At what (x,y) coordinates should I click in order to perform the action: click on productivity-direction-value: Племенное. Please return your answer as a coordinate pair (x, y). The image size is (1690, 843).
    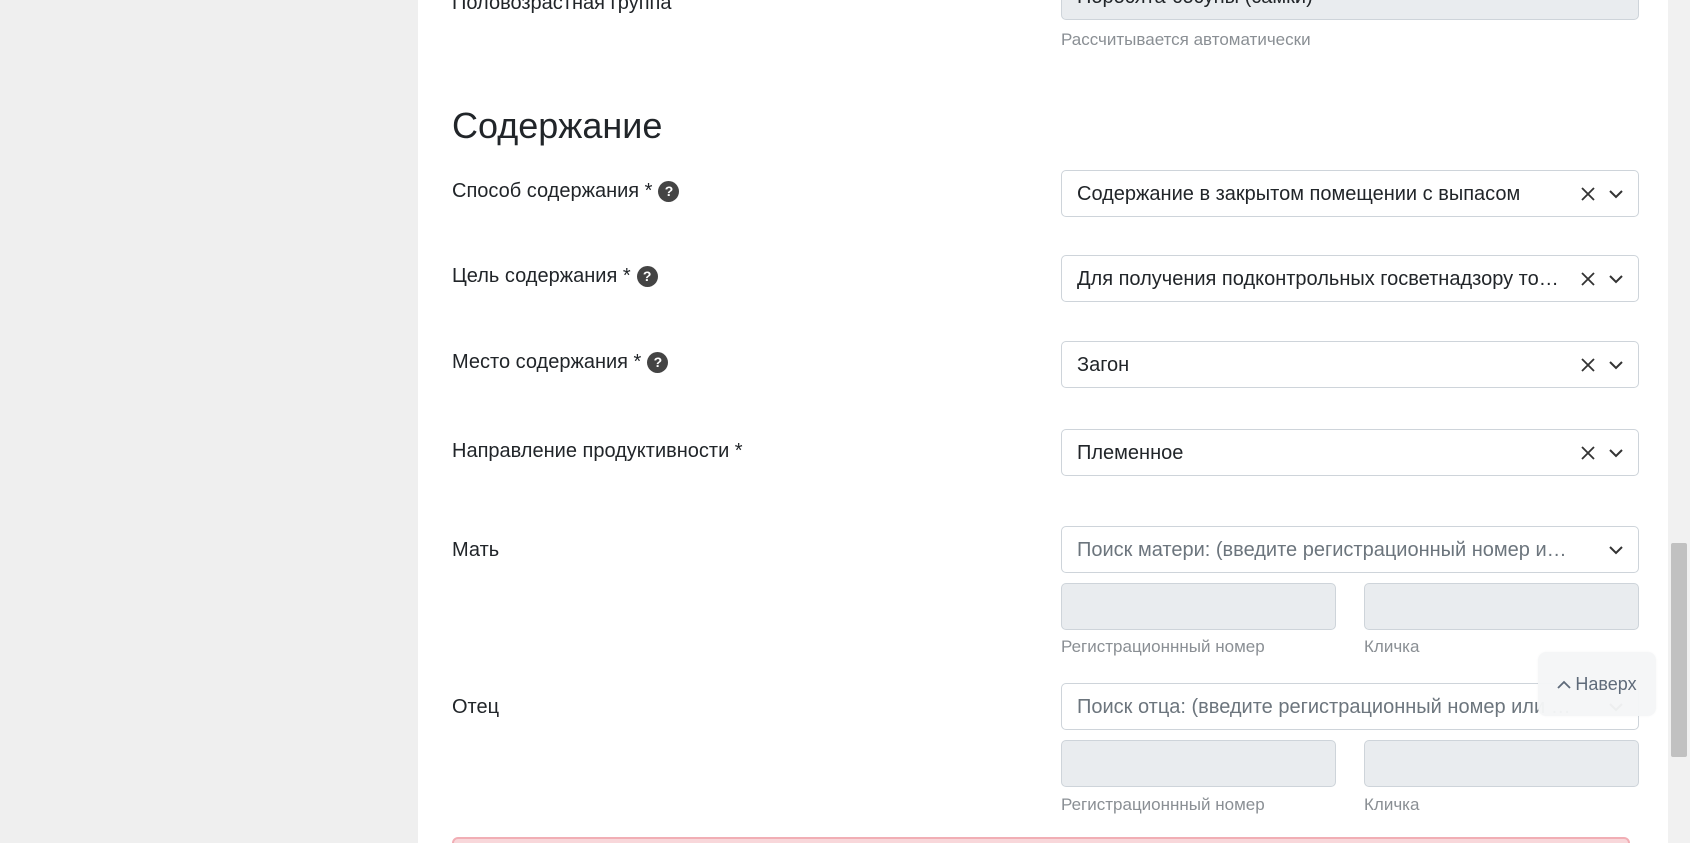
    Looking at the image, I should click on (1130, 453).